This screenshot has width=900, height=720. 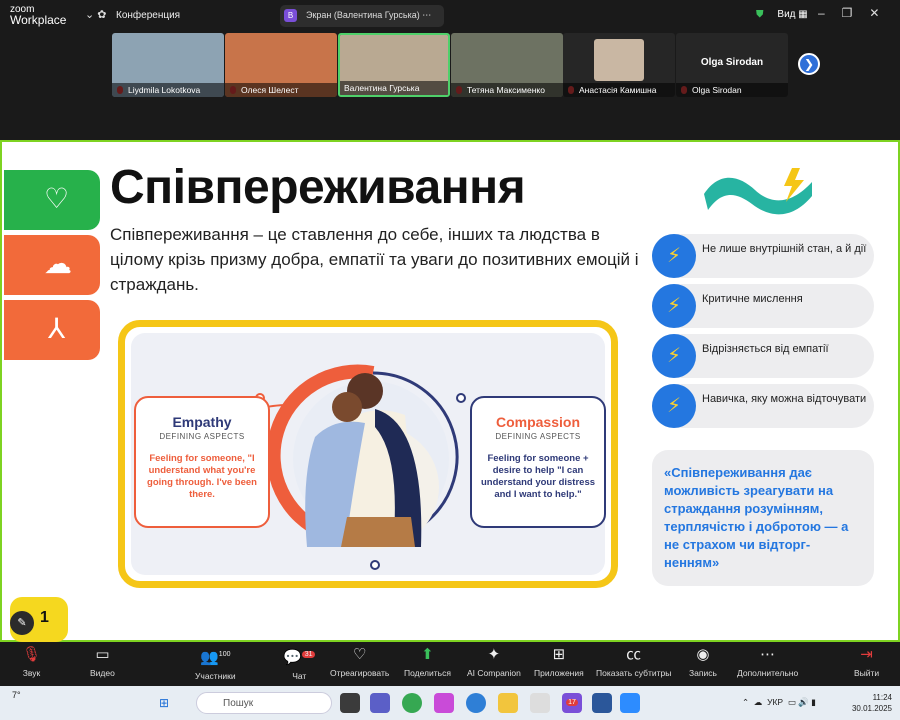 What do you see at coordinates (779, 702) in the screenshot?
I see `system-tray: ⌃ ☁ УКР ▭ 🔊 ▮` at bounding box center [779, 702].